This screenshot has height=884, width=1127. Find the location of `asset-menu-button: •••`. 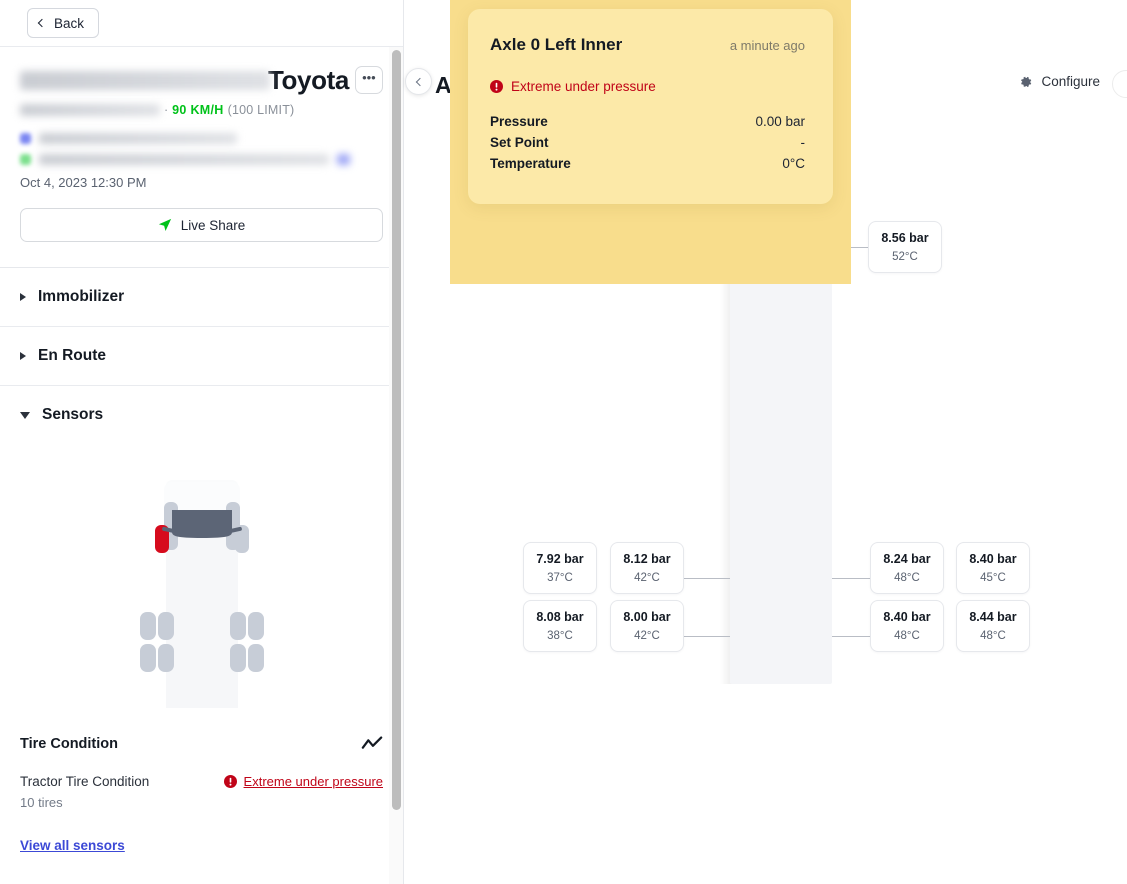

asset-menu-button: ••• is located at coordinates (368, 80).